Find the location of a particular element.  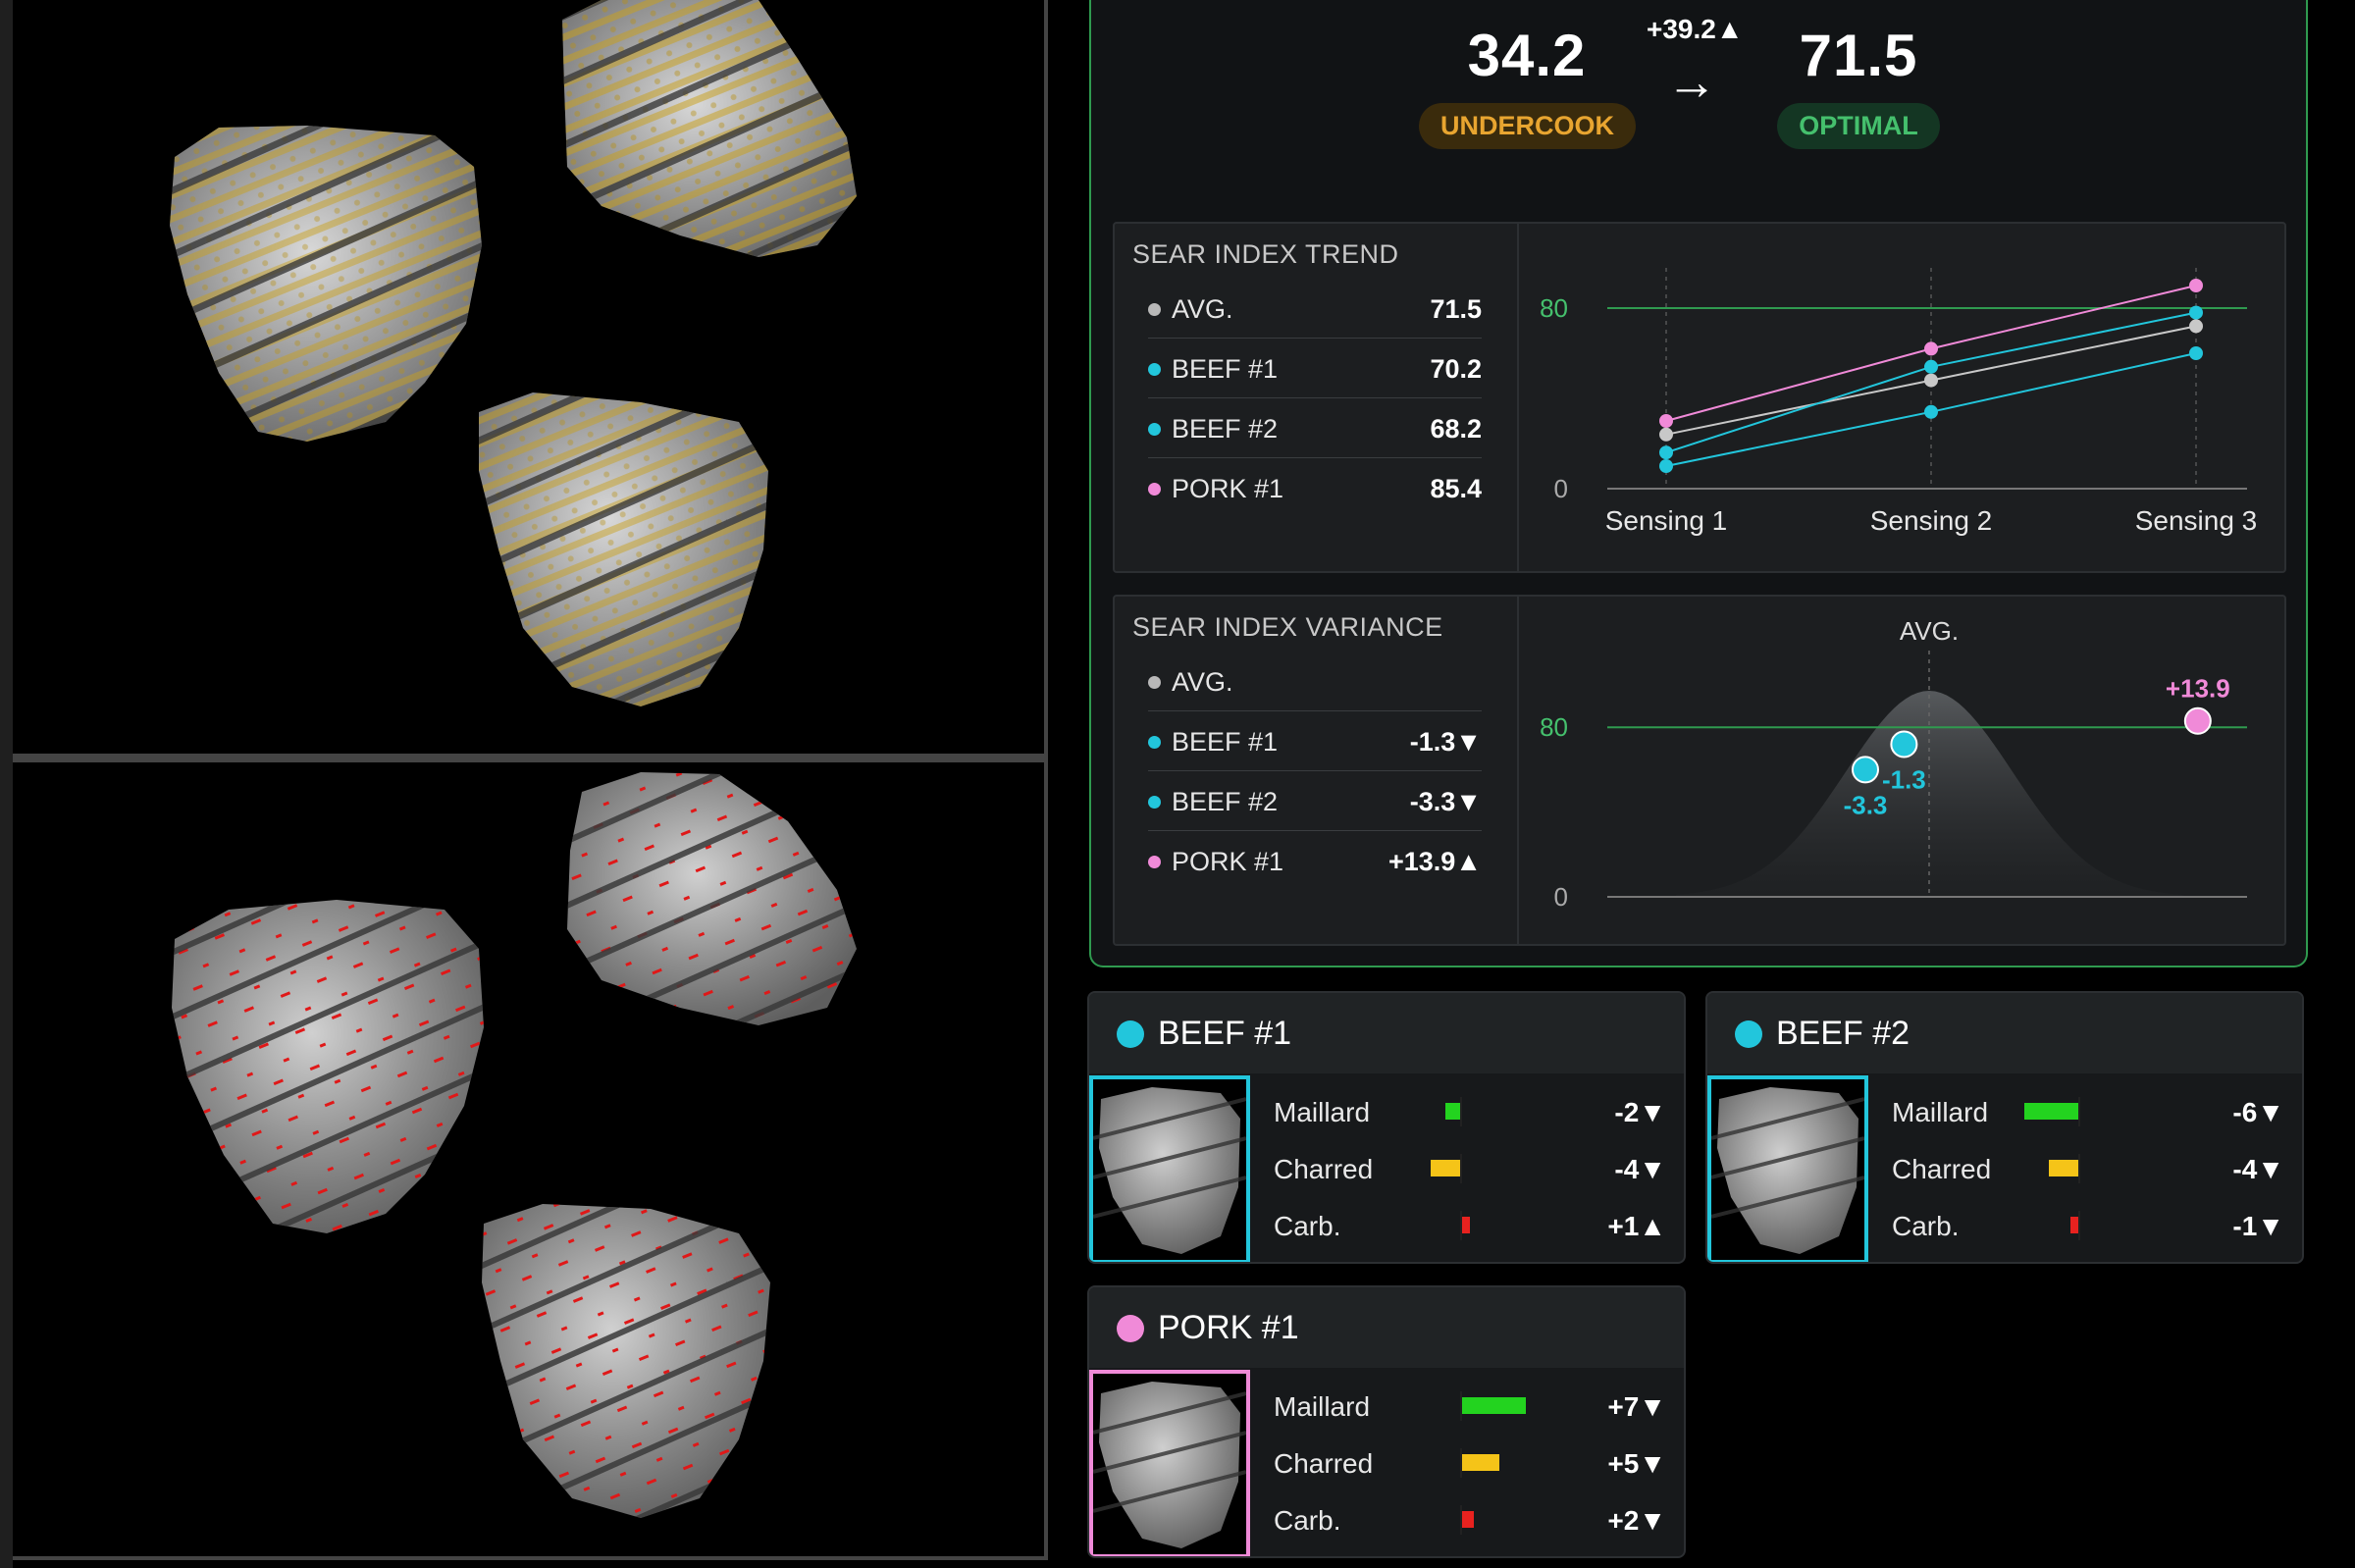

variance-legend-pork1: PORK #1 +13.9▲ is located at coordinates (1315, 863).